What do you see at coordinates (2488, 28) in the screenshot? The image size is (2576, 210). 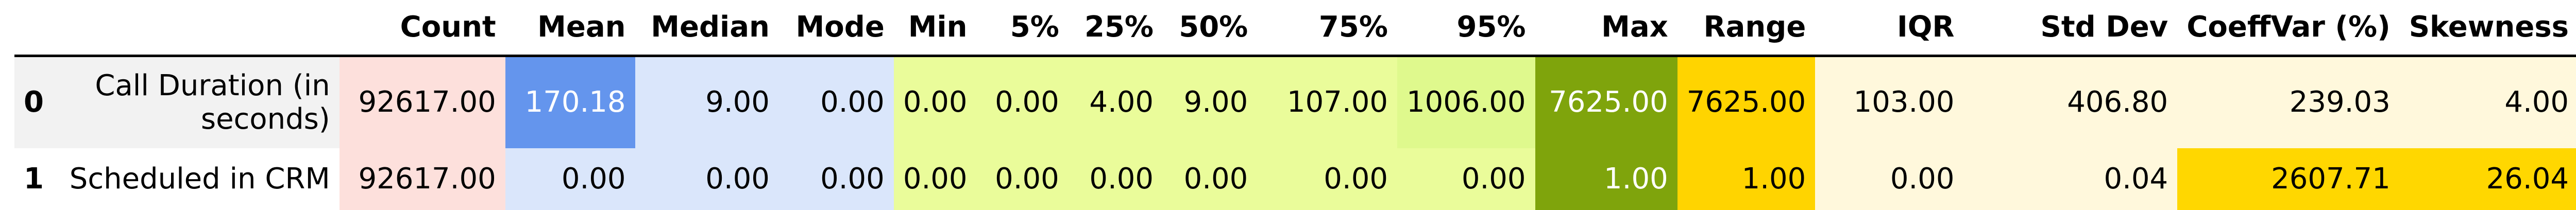 I see `column-header-skewness: Skewness` at bounding box center [2488, 28].